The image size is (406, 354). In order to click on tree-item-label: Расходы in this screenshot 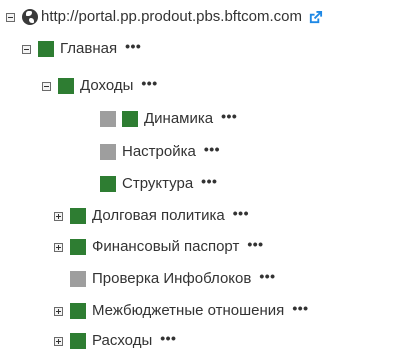, I will do `click(122, 341)`.